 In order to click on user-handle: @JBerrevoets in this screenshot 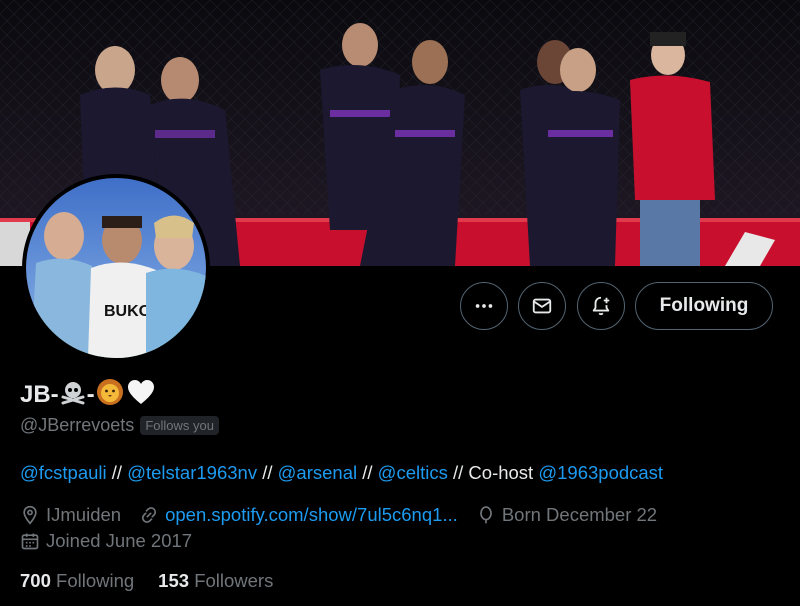, I will do `click(77, 425)`.